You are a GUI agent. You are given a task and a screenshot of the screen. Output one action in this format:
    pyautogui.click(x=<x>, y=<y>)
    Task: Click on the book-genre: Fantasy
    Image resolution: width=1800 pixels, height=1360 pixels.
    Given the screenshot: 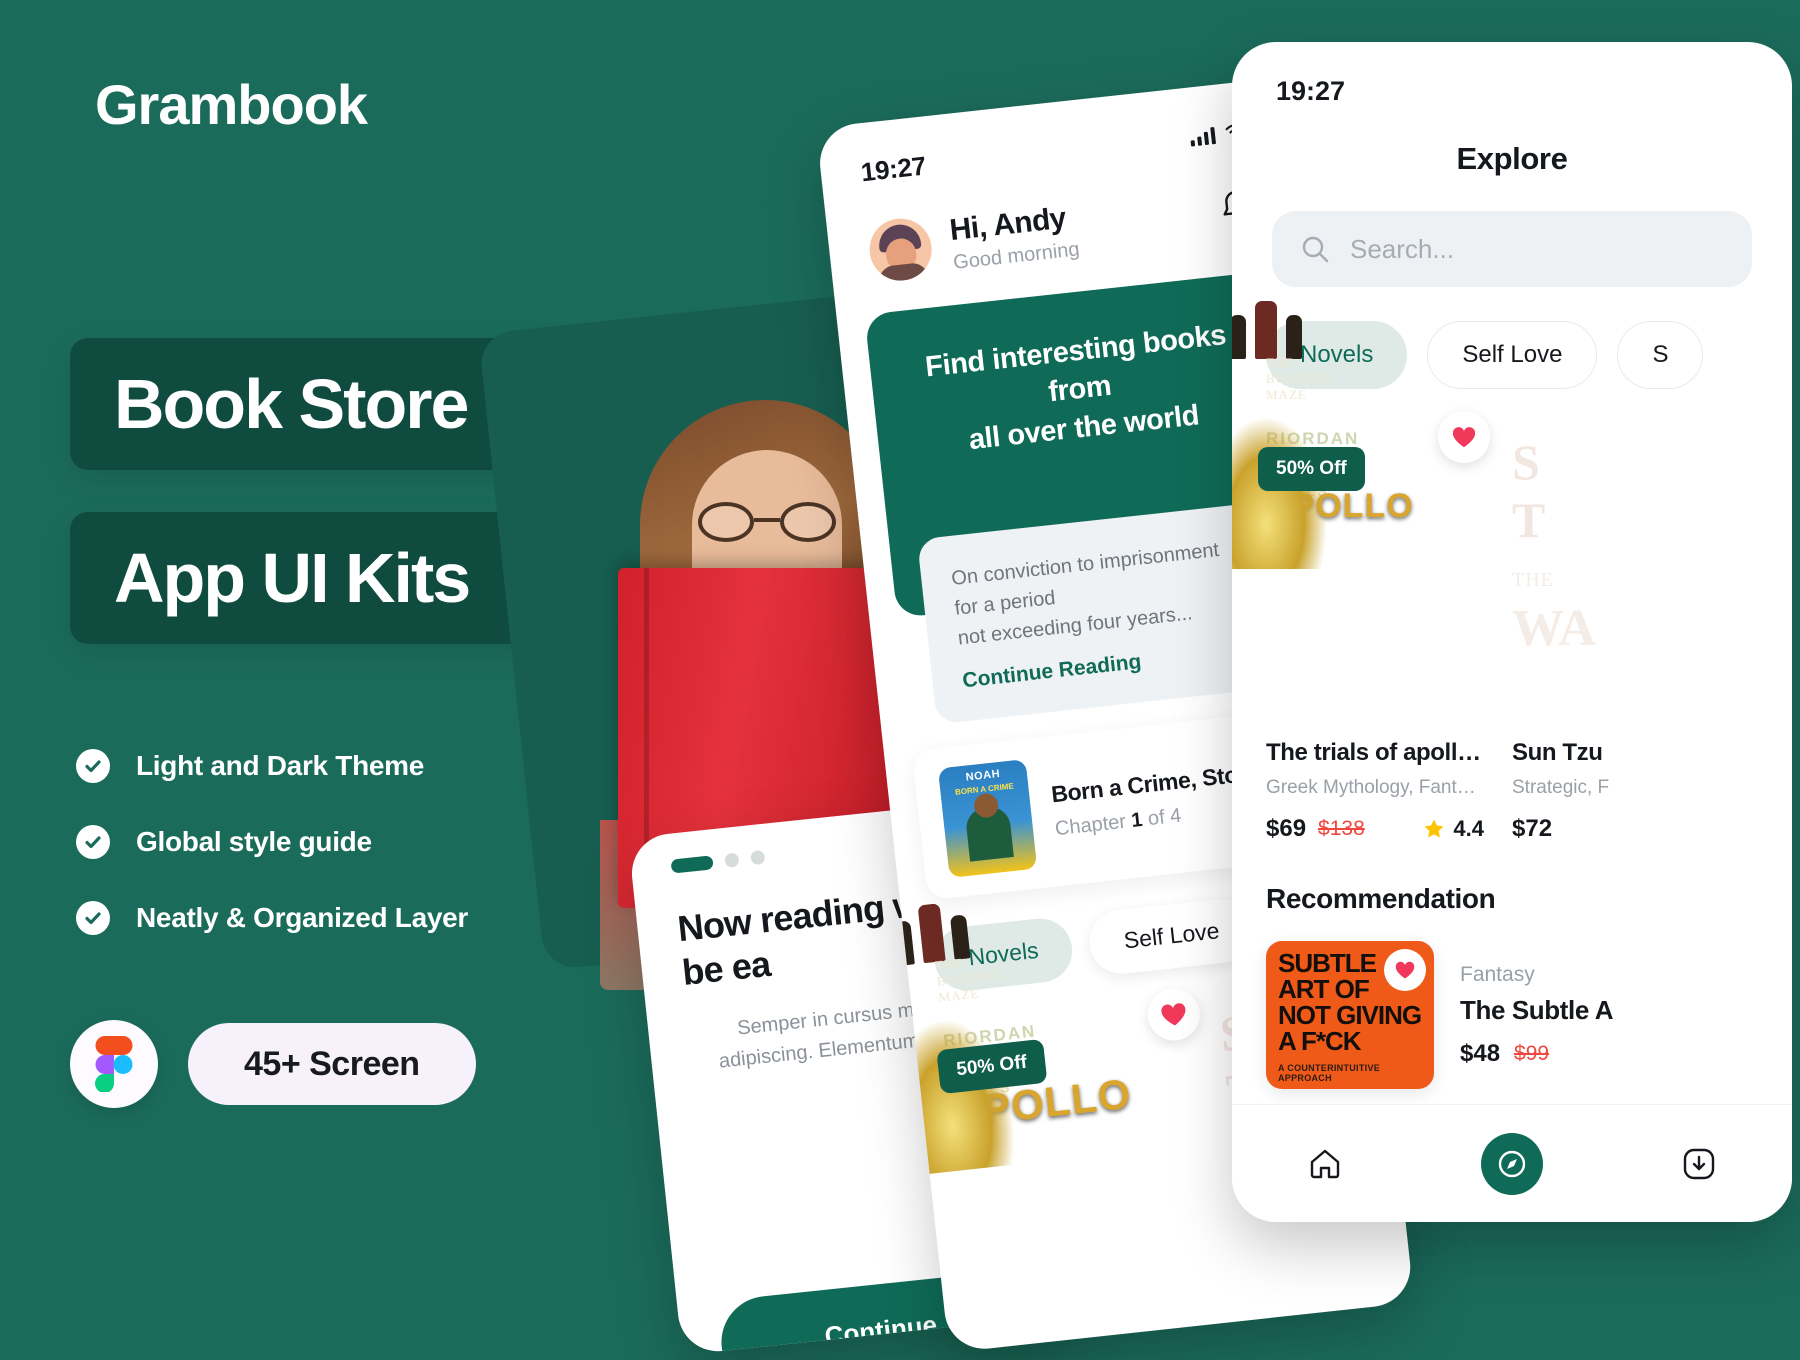 What is the action you would take?
    pyautogui.click(x=1497, y=974)
    